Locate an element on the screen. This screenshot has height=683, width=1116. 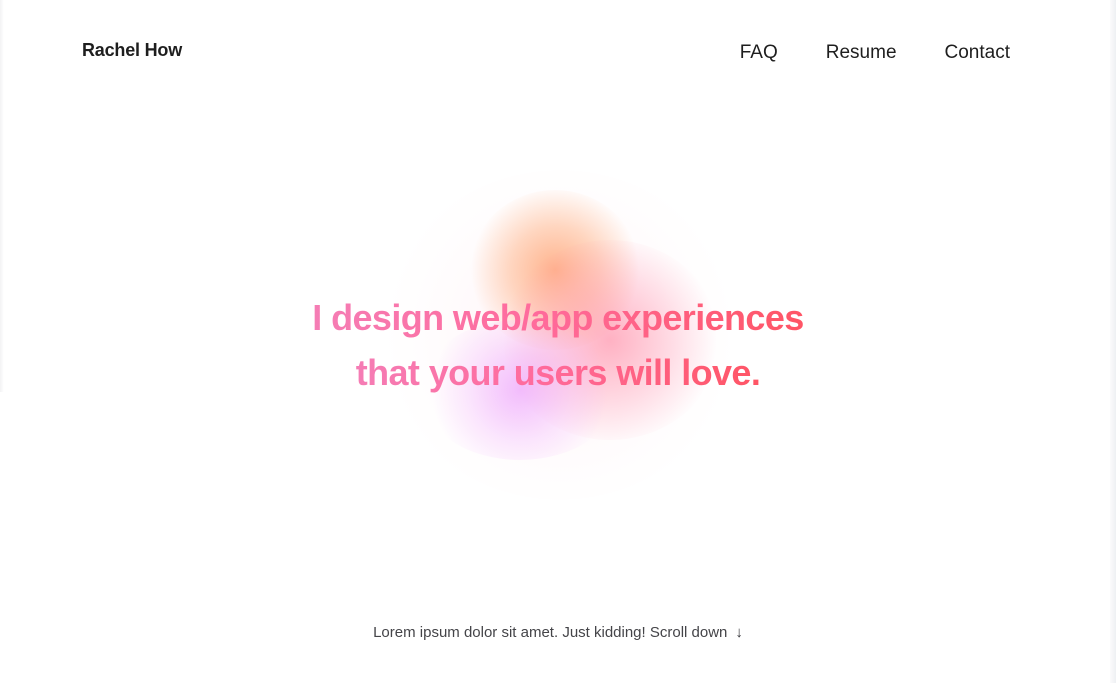
nav-link-faq: FAQ is located at coordinates (759, 53).